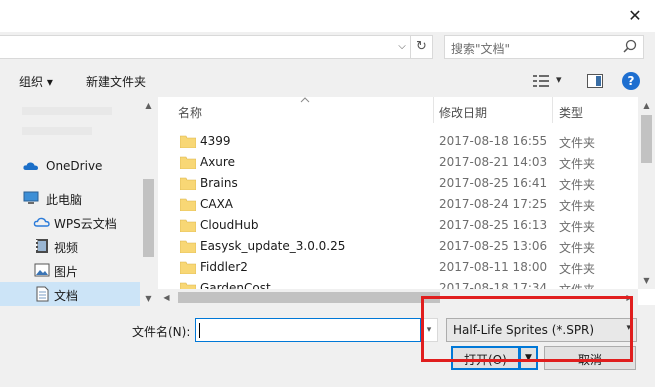 The width and height of the screenshot is (655, 387). I want to click on open-button: 打开(O), so click(485, 358).